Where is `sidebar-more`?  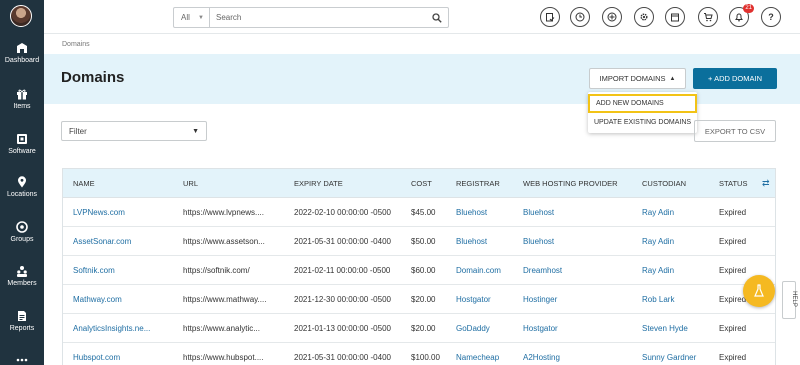
sidebar-more is located at coordinates (22, 359).